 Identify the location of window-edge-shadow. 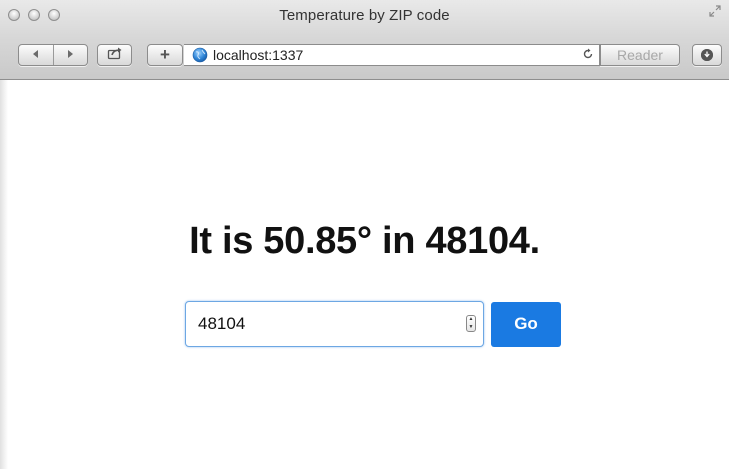
(4, 274).